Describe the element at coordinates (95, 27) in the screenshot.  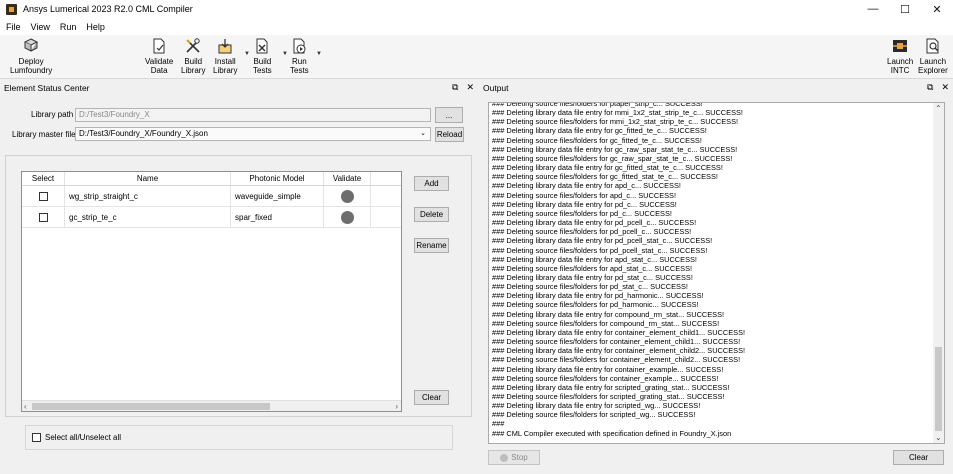
I see `menu-help: Help` at that location.